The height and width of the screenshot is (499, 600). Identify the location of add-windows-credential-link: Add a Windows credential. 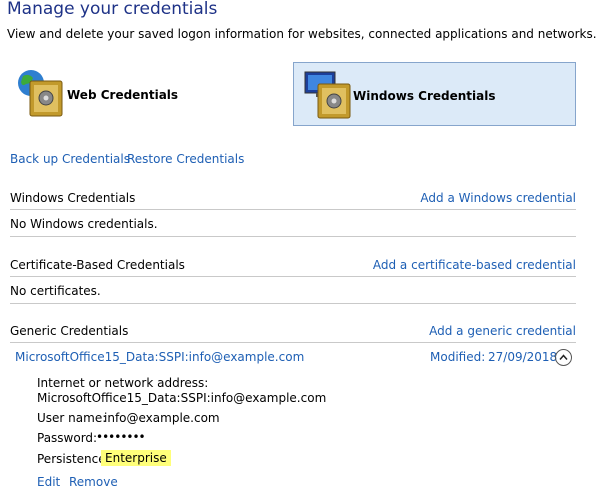
(498, 198).